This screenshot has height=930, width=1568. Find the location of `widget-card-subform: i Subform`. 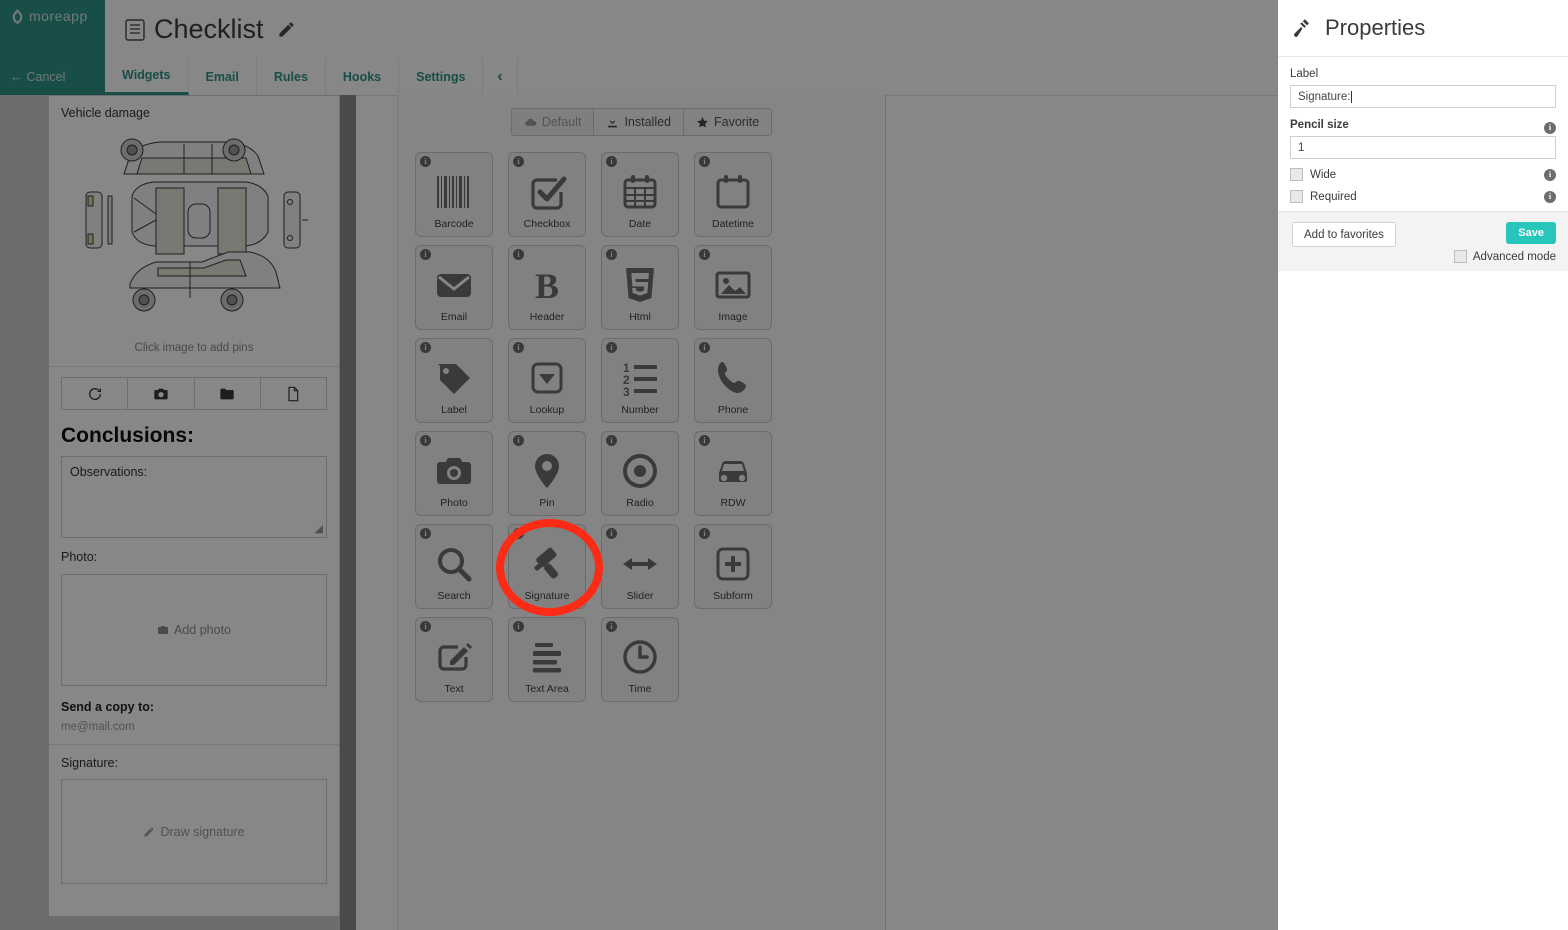

widget-card-subform: i Subform is located at coordinates (733, 566).